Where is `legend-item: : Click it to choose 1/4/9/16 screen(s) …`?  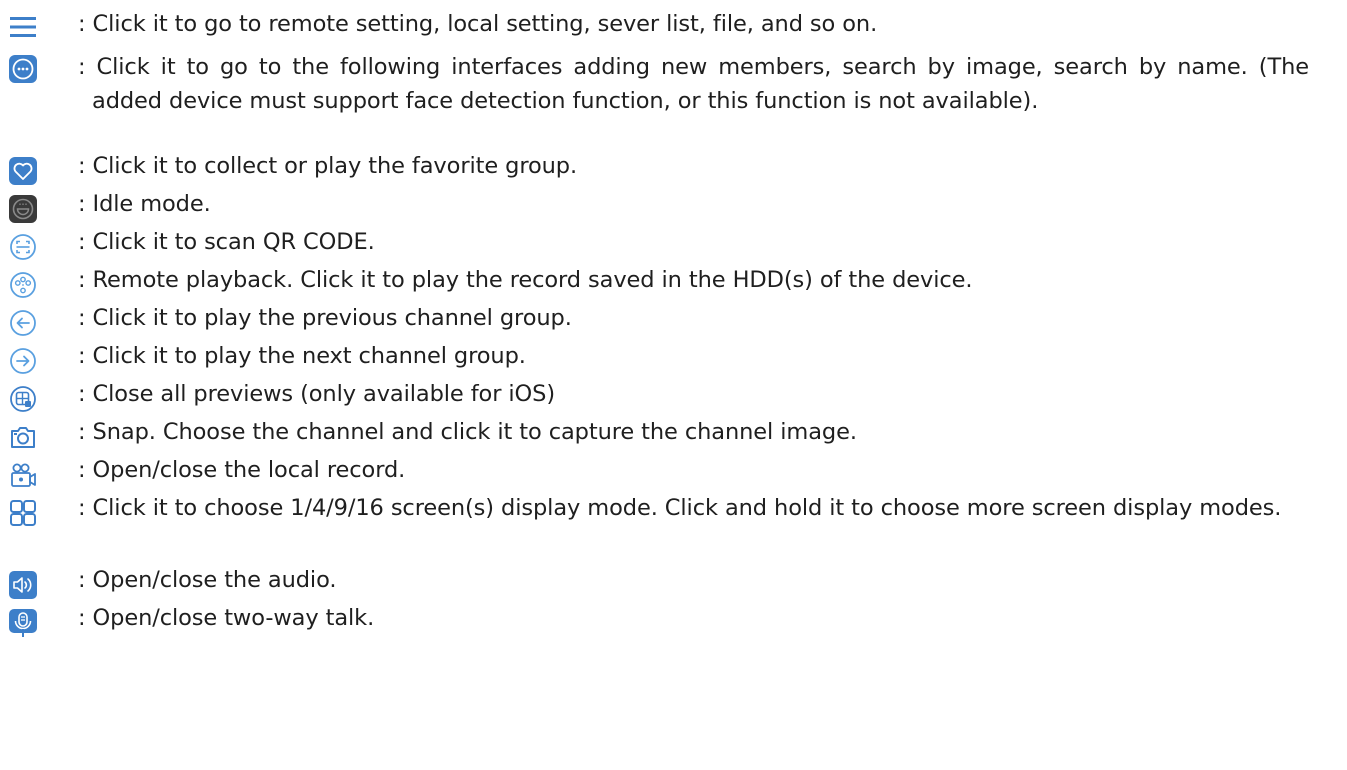
legend-item: : Click it to choose 1/4/9/16 screen(s) … is located at coordinates (673, 527).